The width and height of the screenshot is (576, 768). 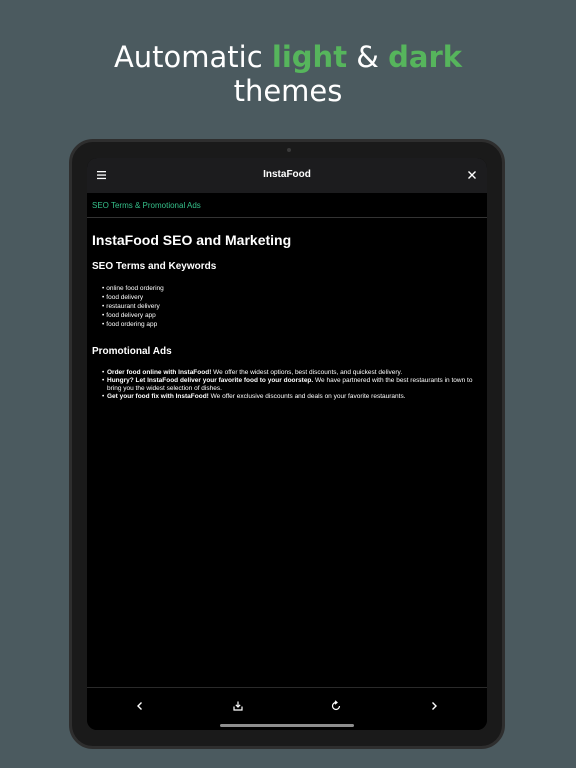 I want to click on list-item: restaurant delivery, so click(x=133, y=306).